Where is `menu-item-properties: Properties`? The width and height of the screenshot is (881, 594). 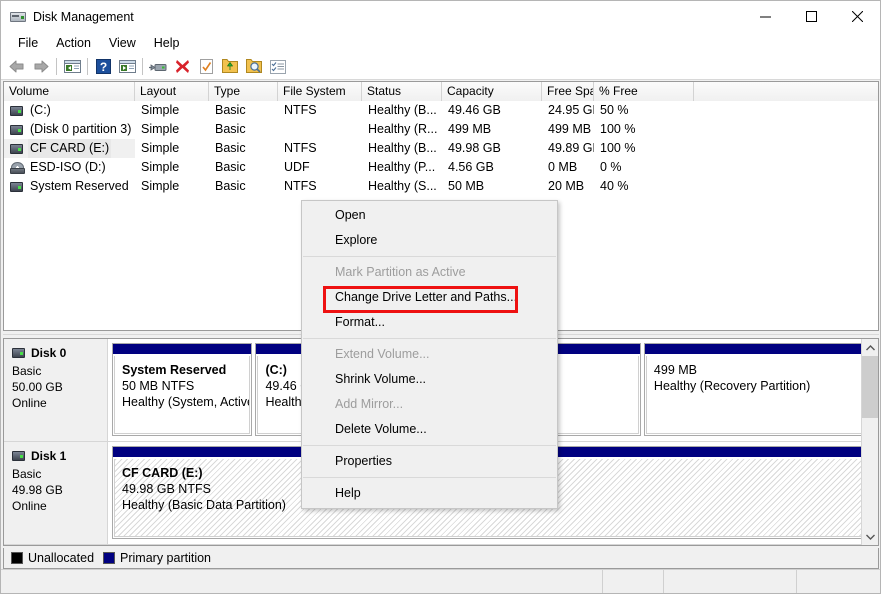 menu-item-properties: Properties is located at coordinates (429, 461).